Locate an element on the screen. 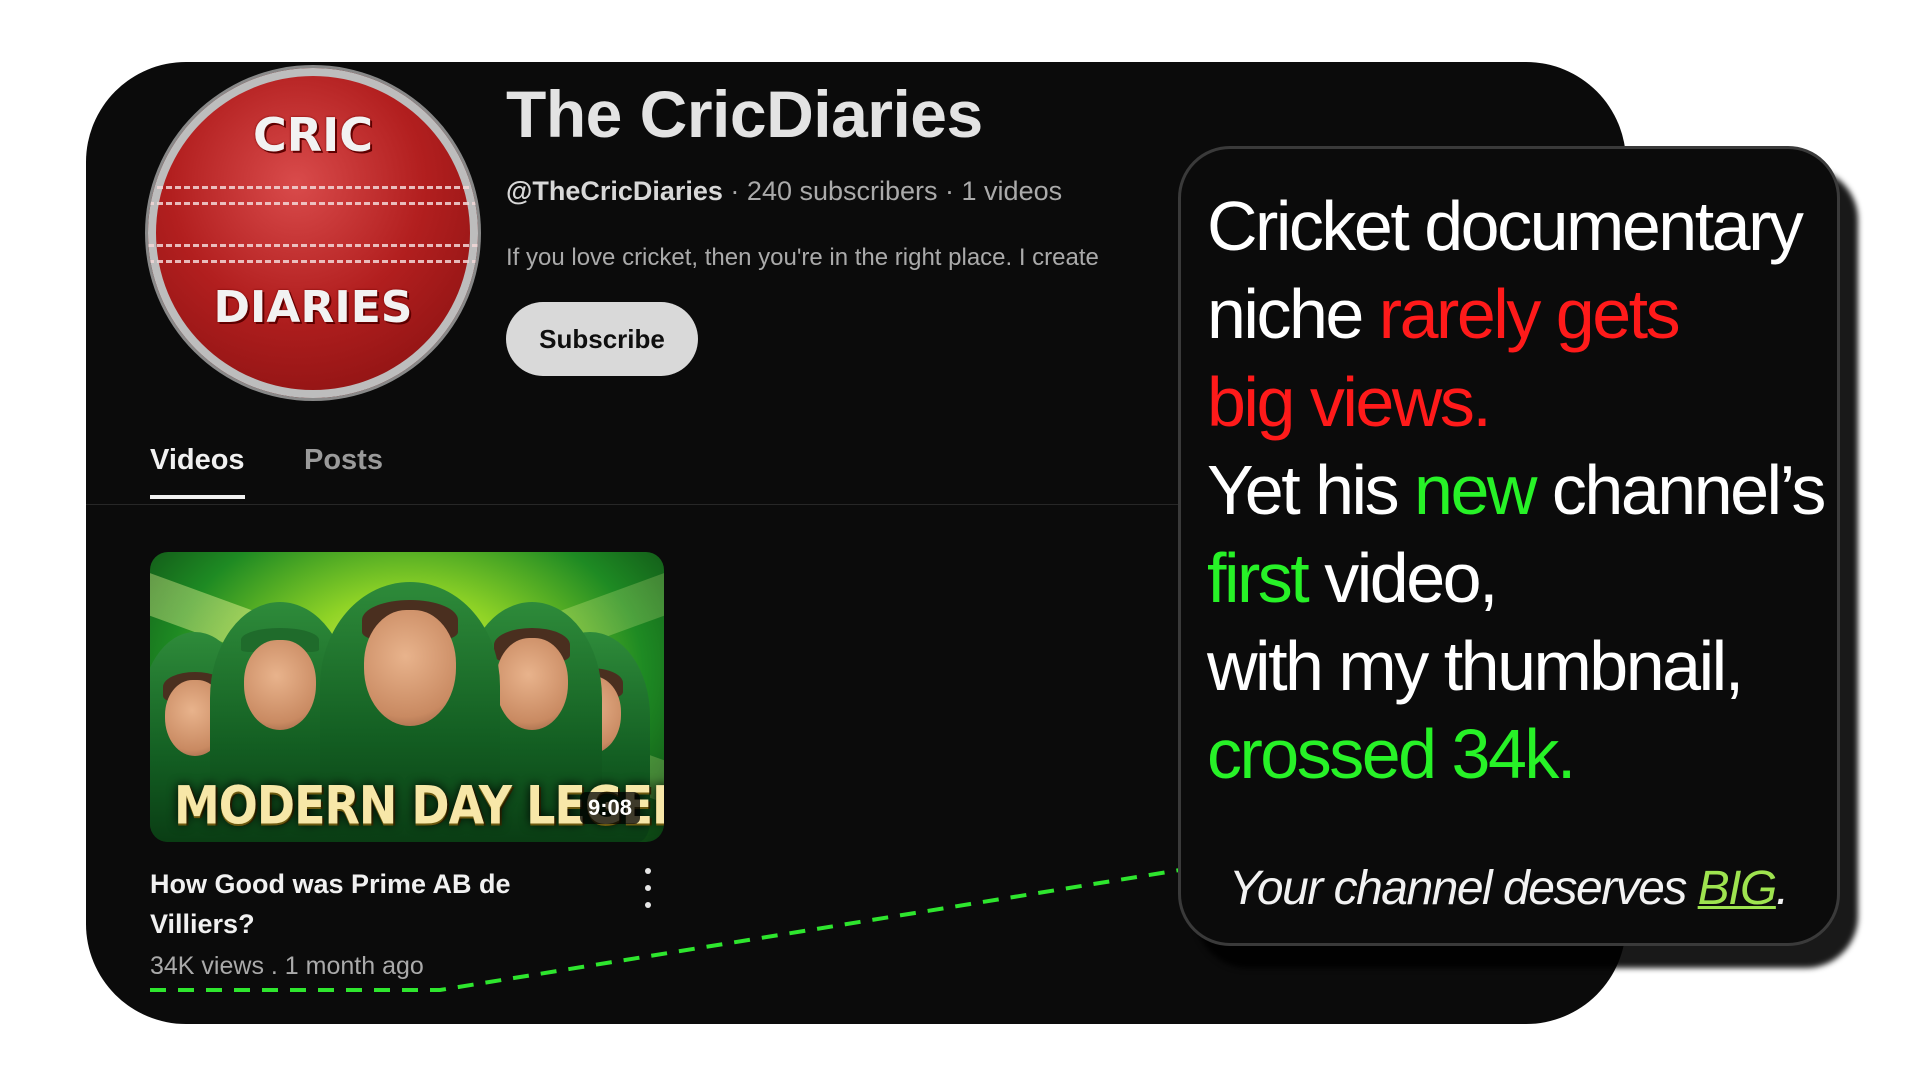 Image resolution: width=1920 pixels, height=1080 pixels. channel-handle: @TheCricDiaries is located at coordinates (614, 191).